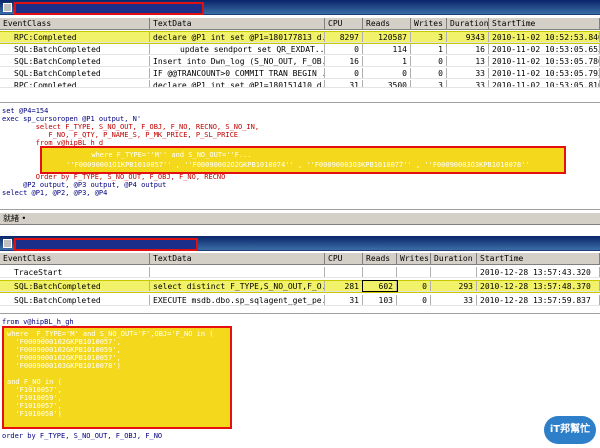 This screenshot has width=600, height=448. I want to click on status-bar: 就緒 •, so click(300, 218).